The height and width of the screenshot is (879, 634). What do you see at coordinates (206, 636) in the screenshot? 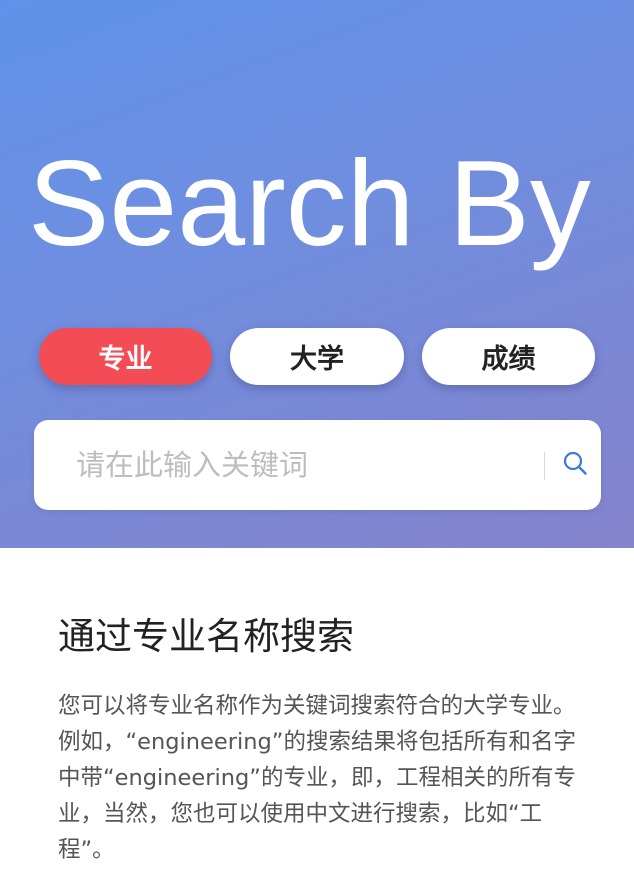
I see `section-title: 通过专业名称搜索` at bounding box center [206, 636].